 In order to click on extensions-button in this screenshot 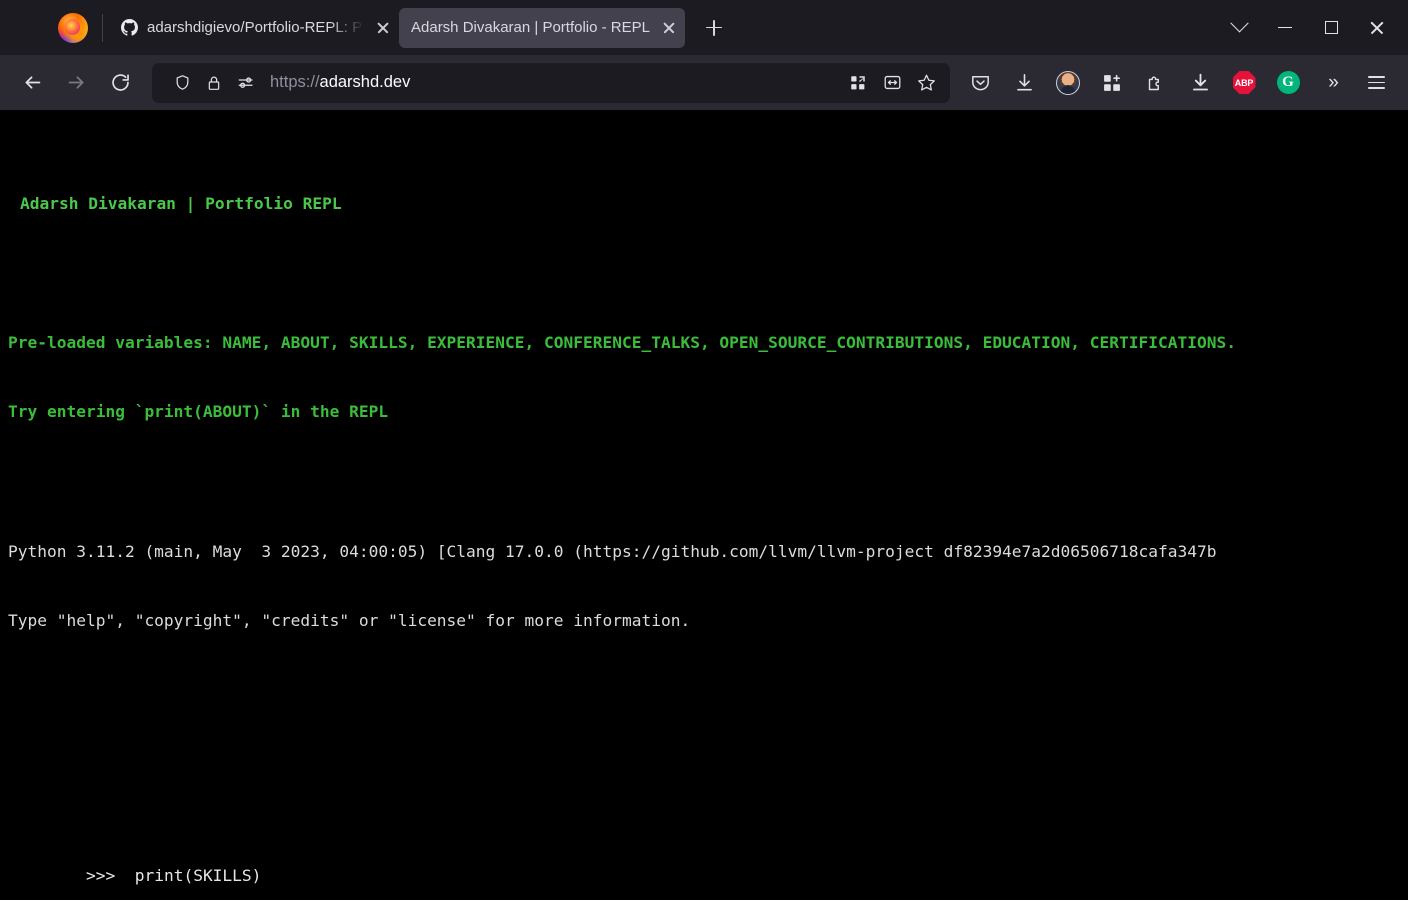, I will do `click(1112, 83)`.